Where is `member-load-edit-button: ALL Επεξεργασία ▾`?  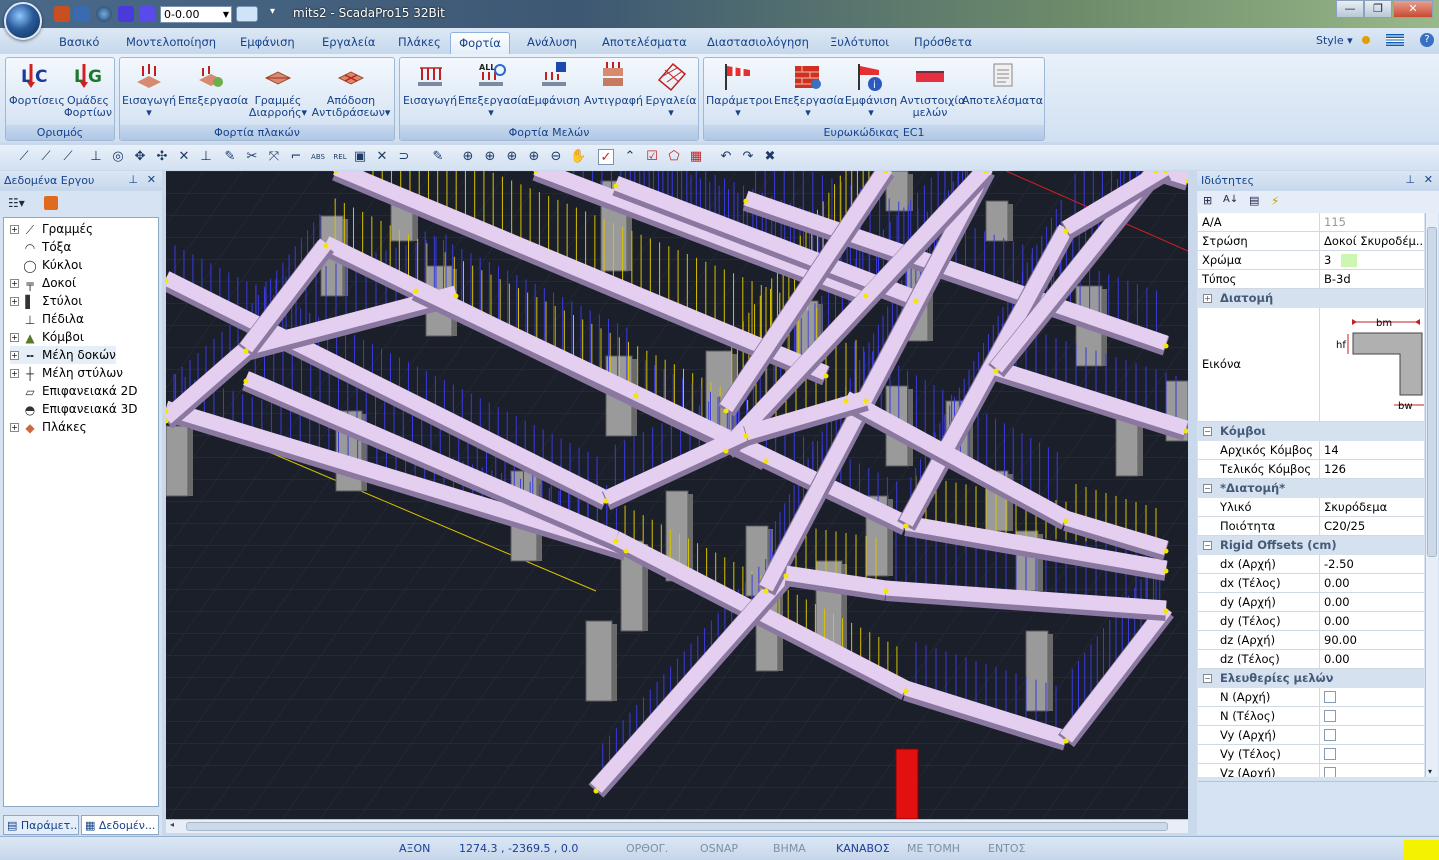
member-load-edit-button: ALL Επεξεργασία ▾ is located at coordinates (493, 89).